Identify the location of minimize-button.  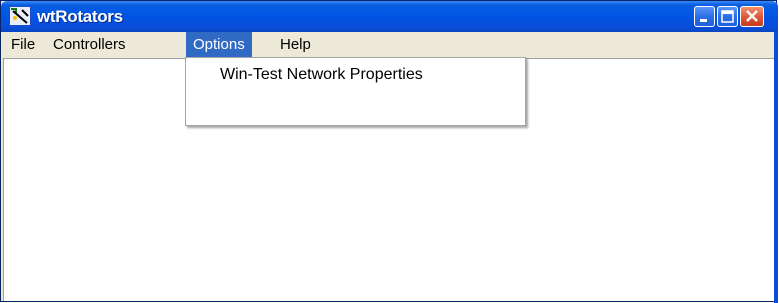
(704, 16).